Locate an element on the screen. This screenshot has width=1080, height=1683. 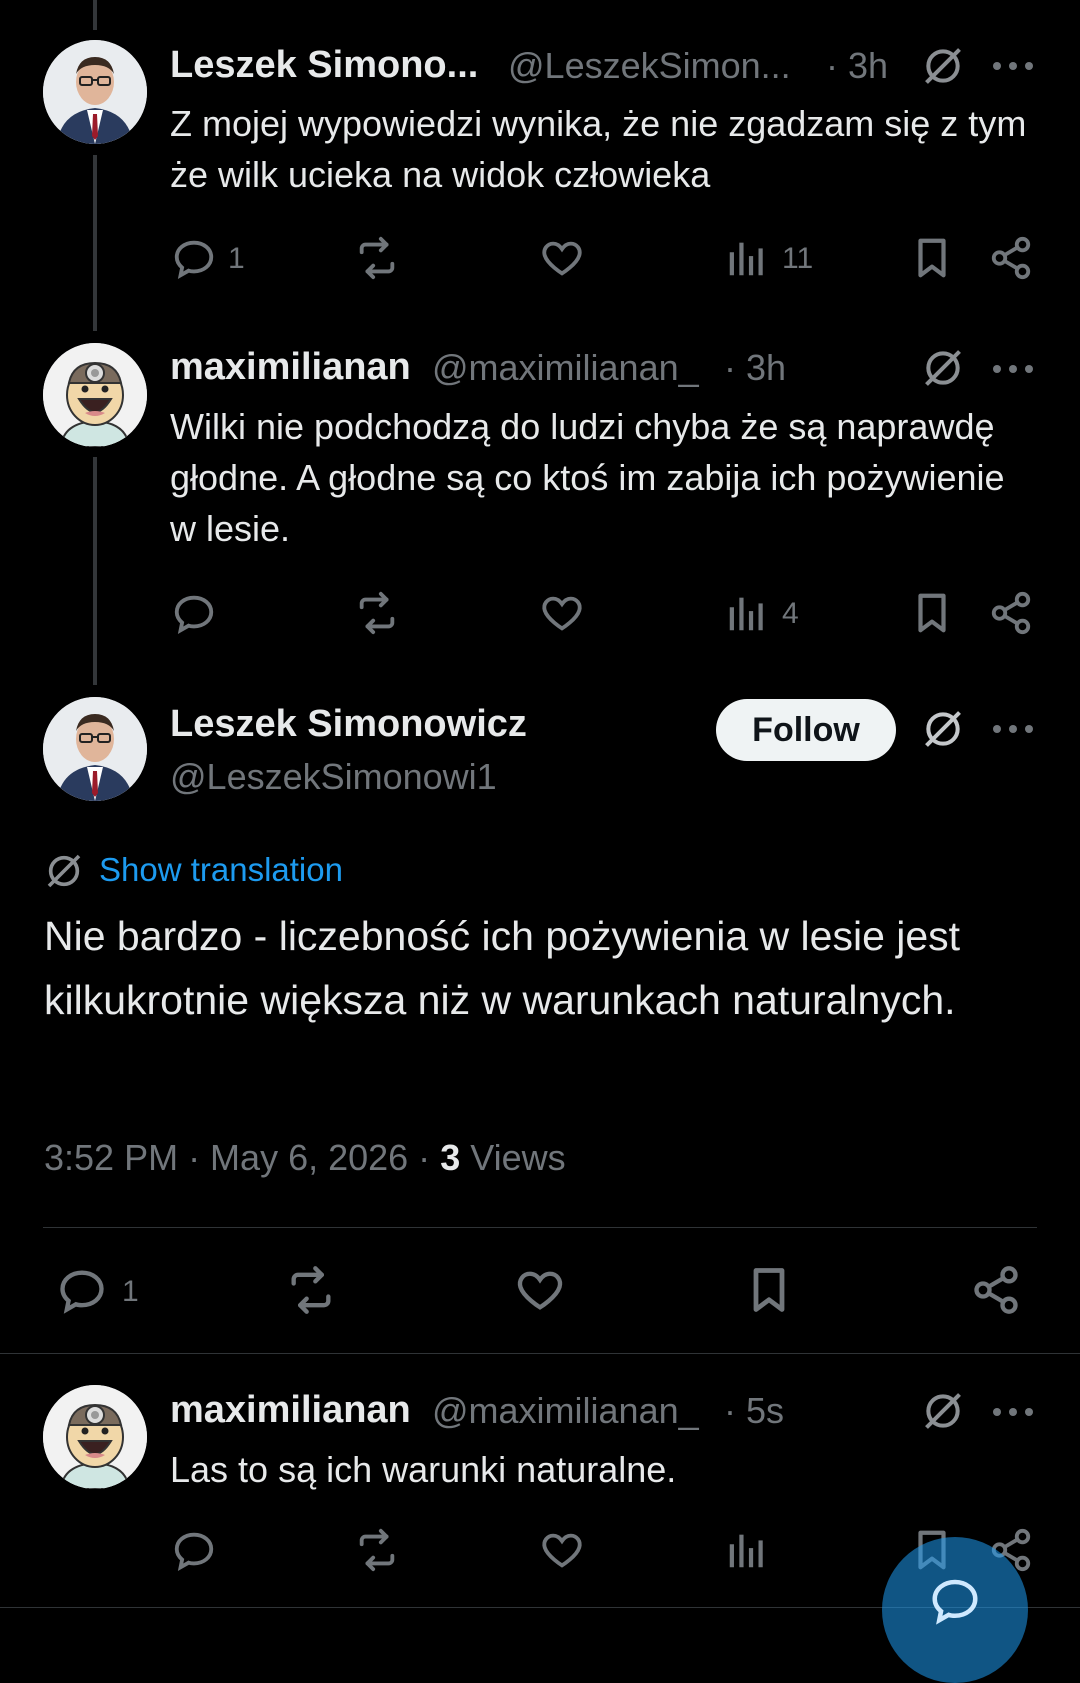
tweet-meta: 3:52 PM · May 6, 2026 · 3 Views is located at coordinates (305, 1158).